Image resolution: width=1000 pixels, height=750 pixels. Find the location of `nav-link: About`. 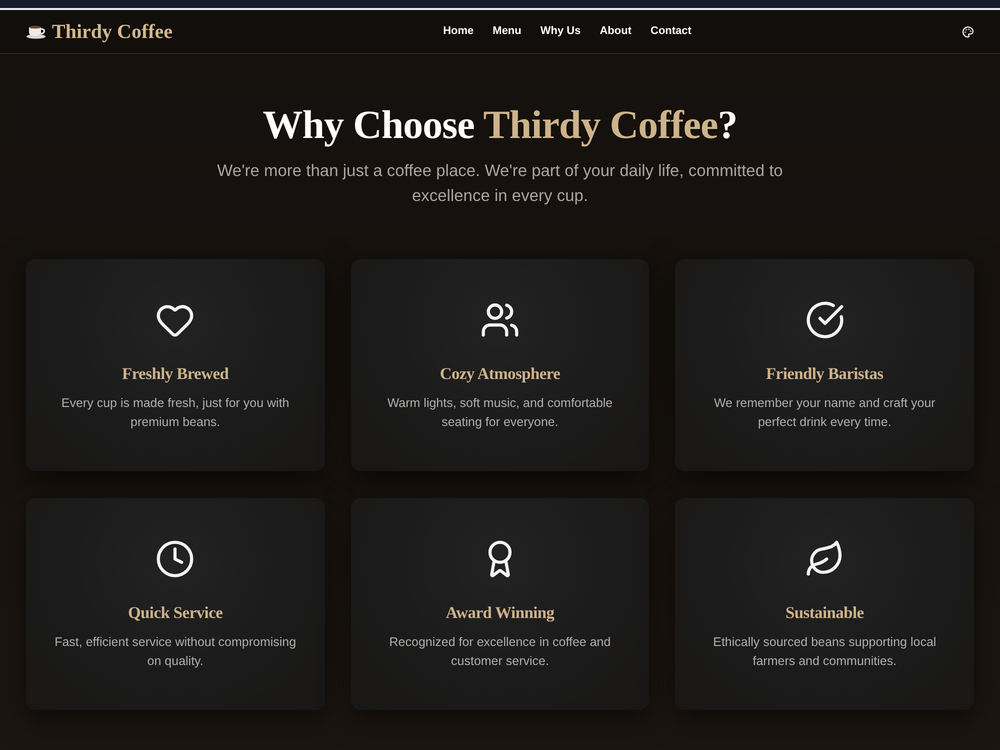

nav-link: About is located at coordinates (616, 31).